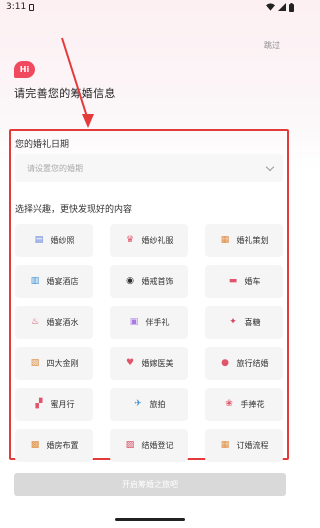  I want to click on page-title: 请完善您的筹婚信息, so click(65, 93).